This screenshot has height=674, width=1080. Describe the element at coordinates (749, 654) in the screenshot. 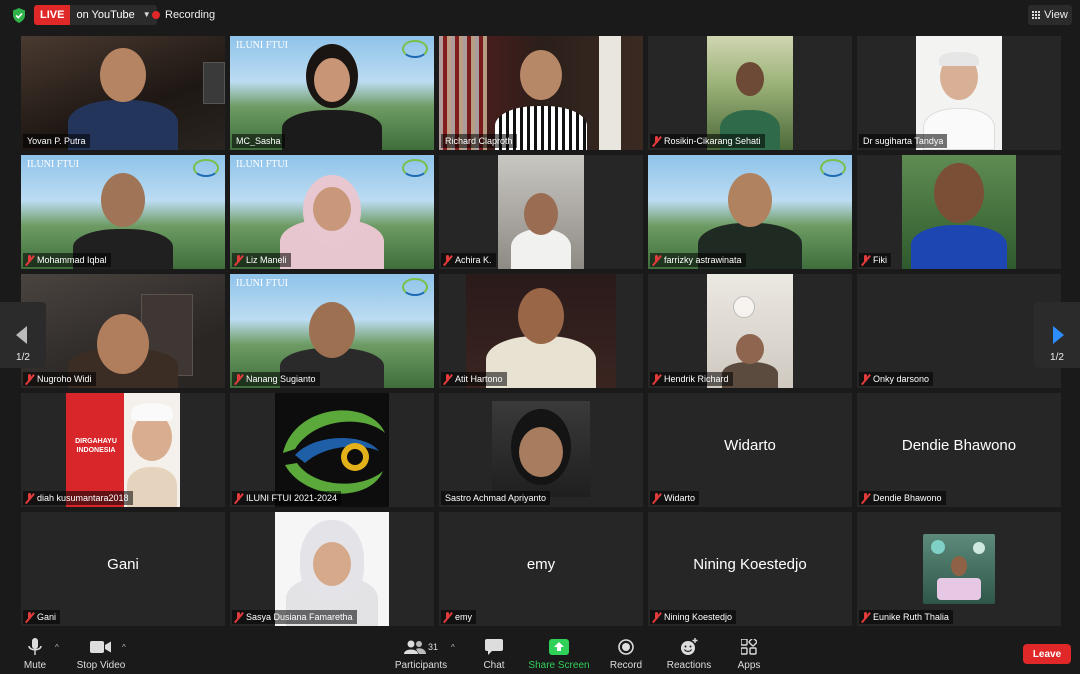

I see `apps-button: Apps` at that location.